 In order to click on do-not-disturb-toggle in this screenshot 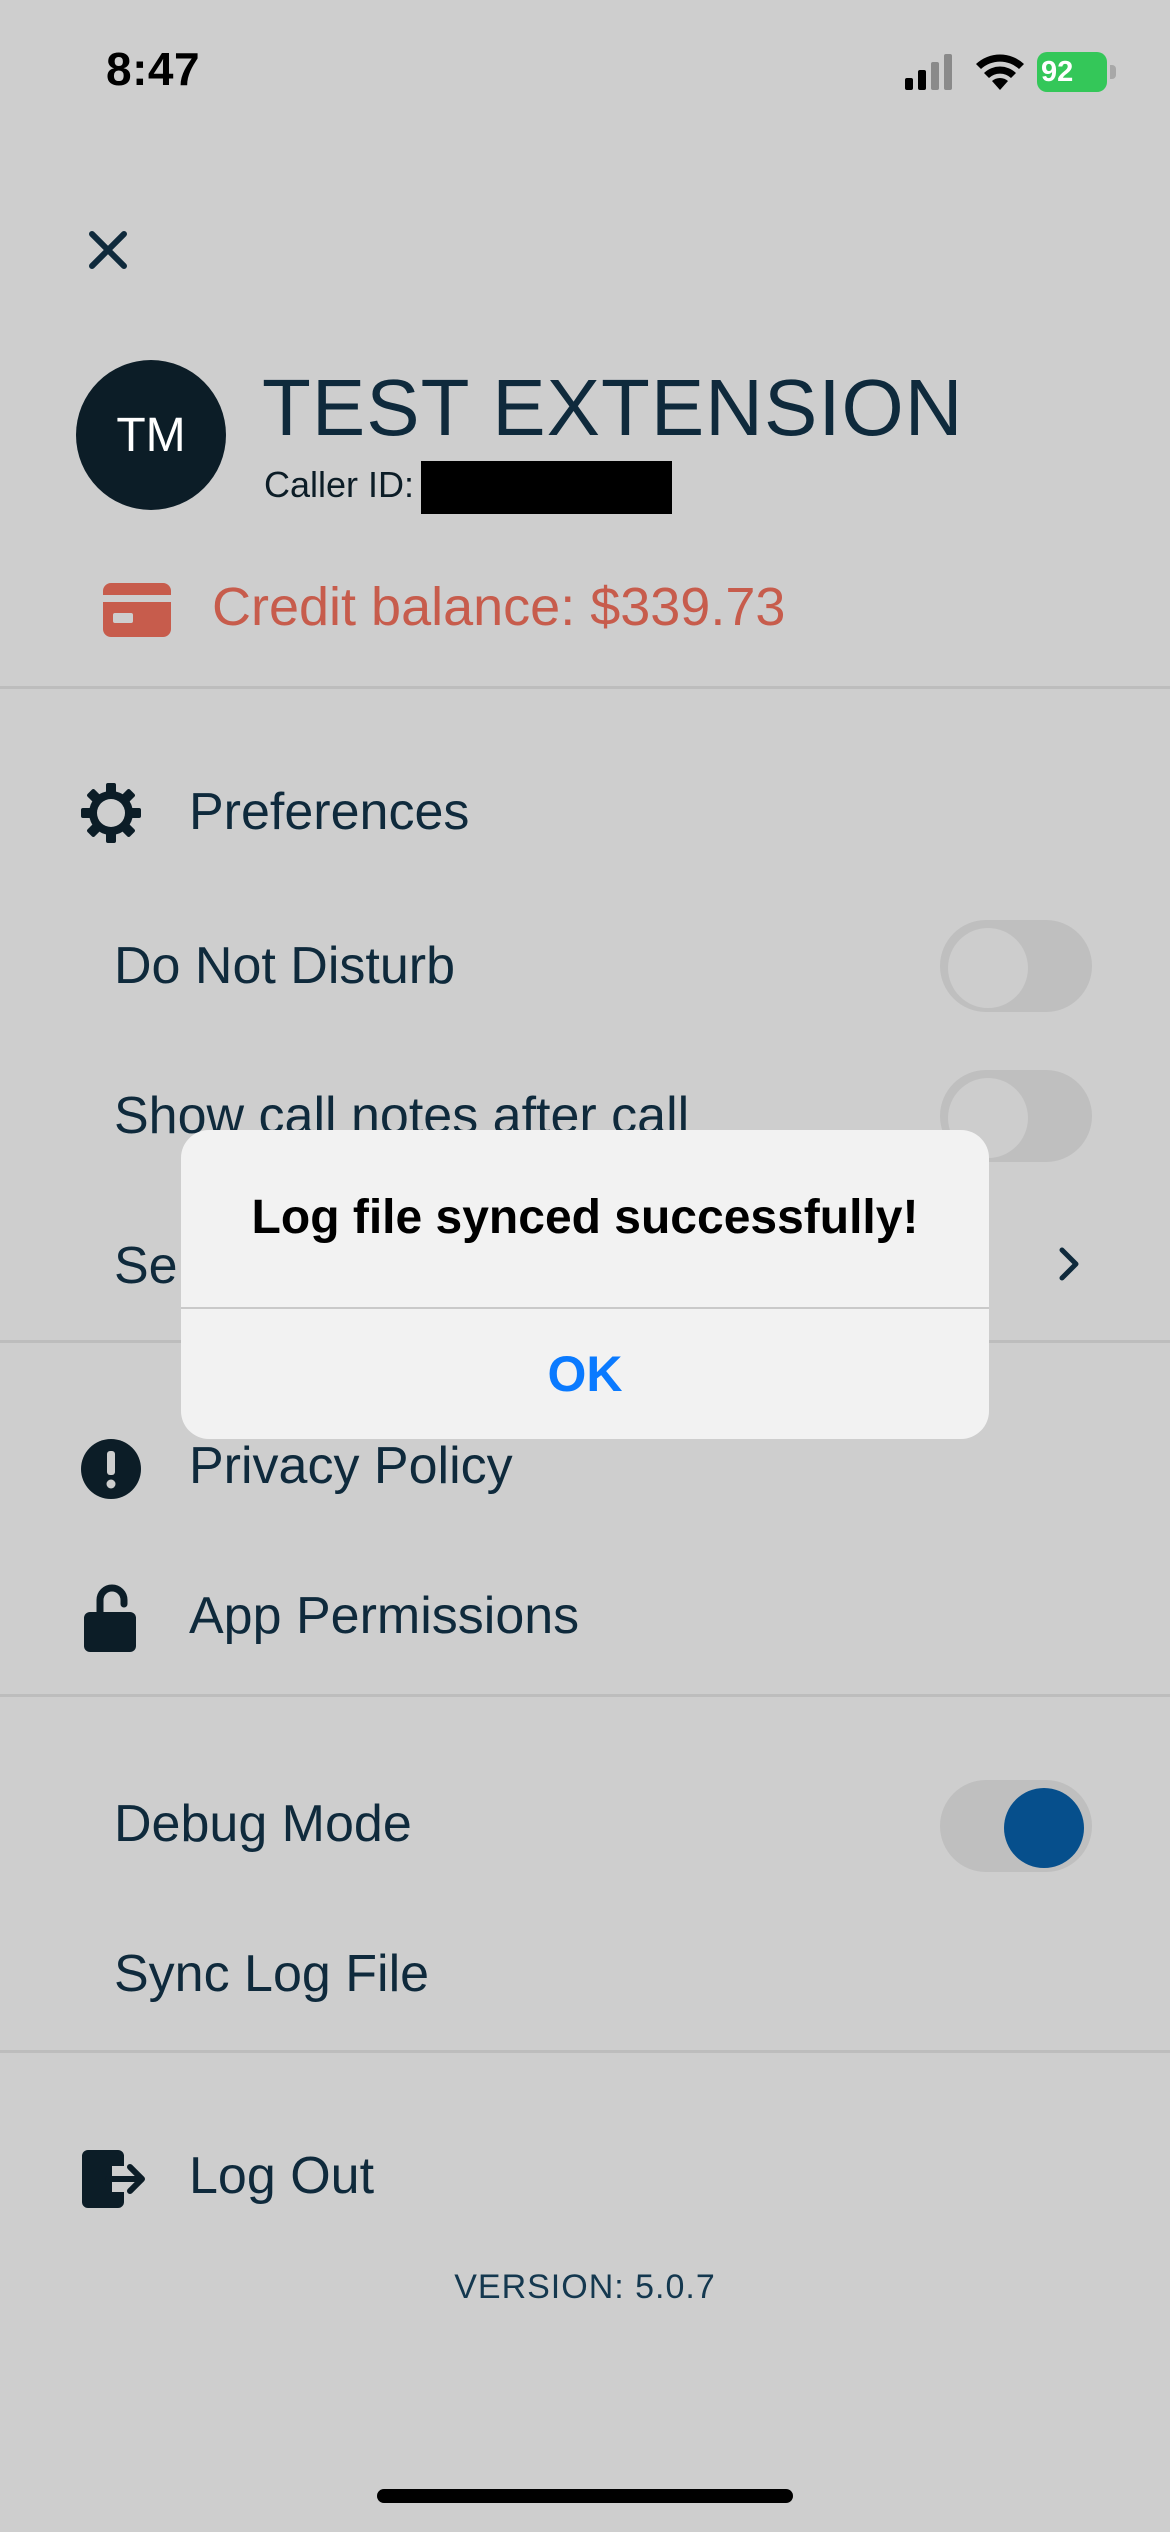, I will do `click(1016, 966)`.